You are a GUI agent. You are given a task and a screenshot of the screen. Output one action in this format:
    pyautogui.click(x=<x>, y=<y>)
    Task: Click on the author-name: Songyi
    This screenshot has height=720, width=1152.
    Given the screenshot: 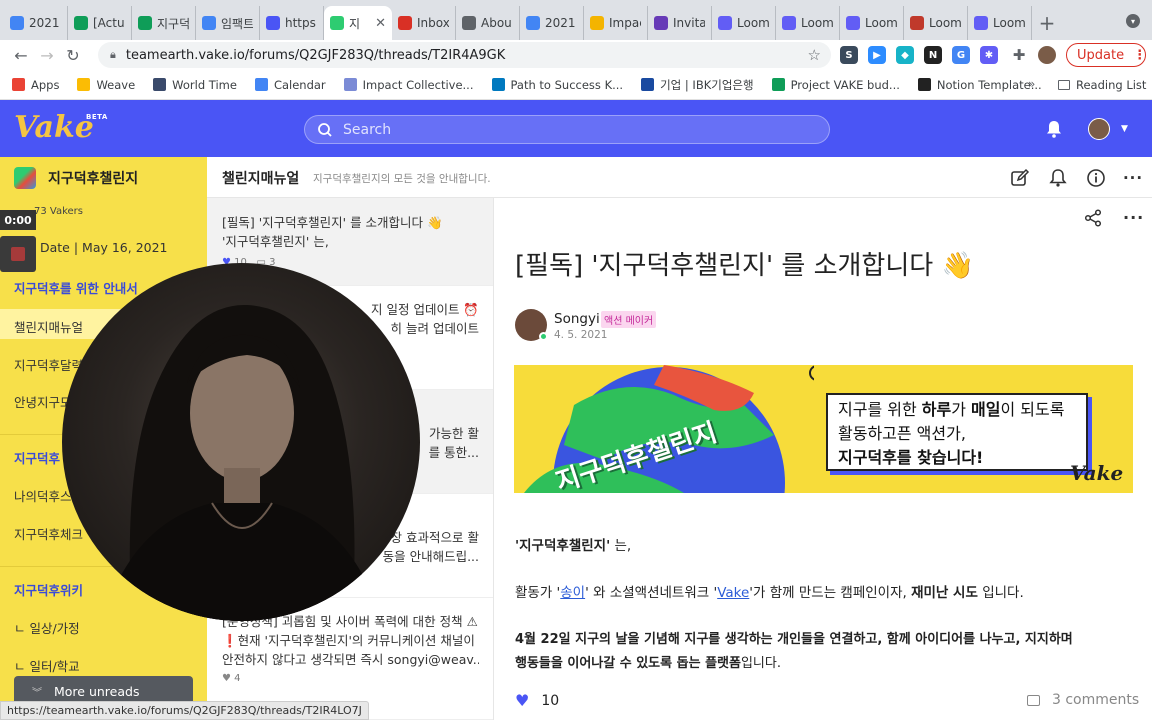 What is the action you would take?
    pyautogui.click(x=577, y=319)
    